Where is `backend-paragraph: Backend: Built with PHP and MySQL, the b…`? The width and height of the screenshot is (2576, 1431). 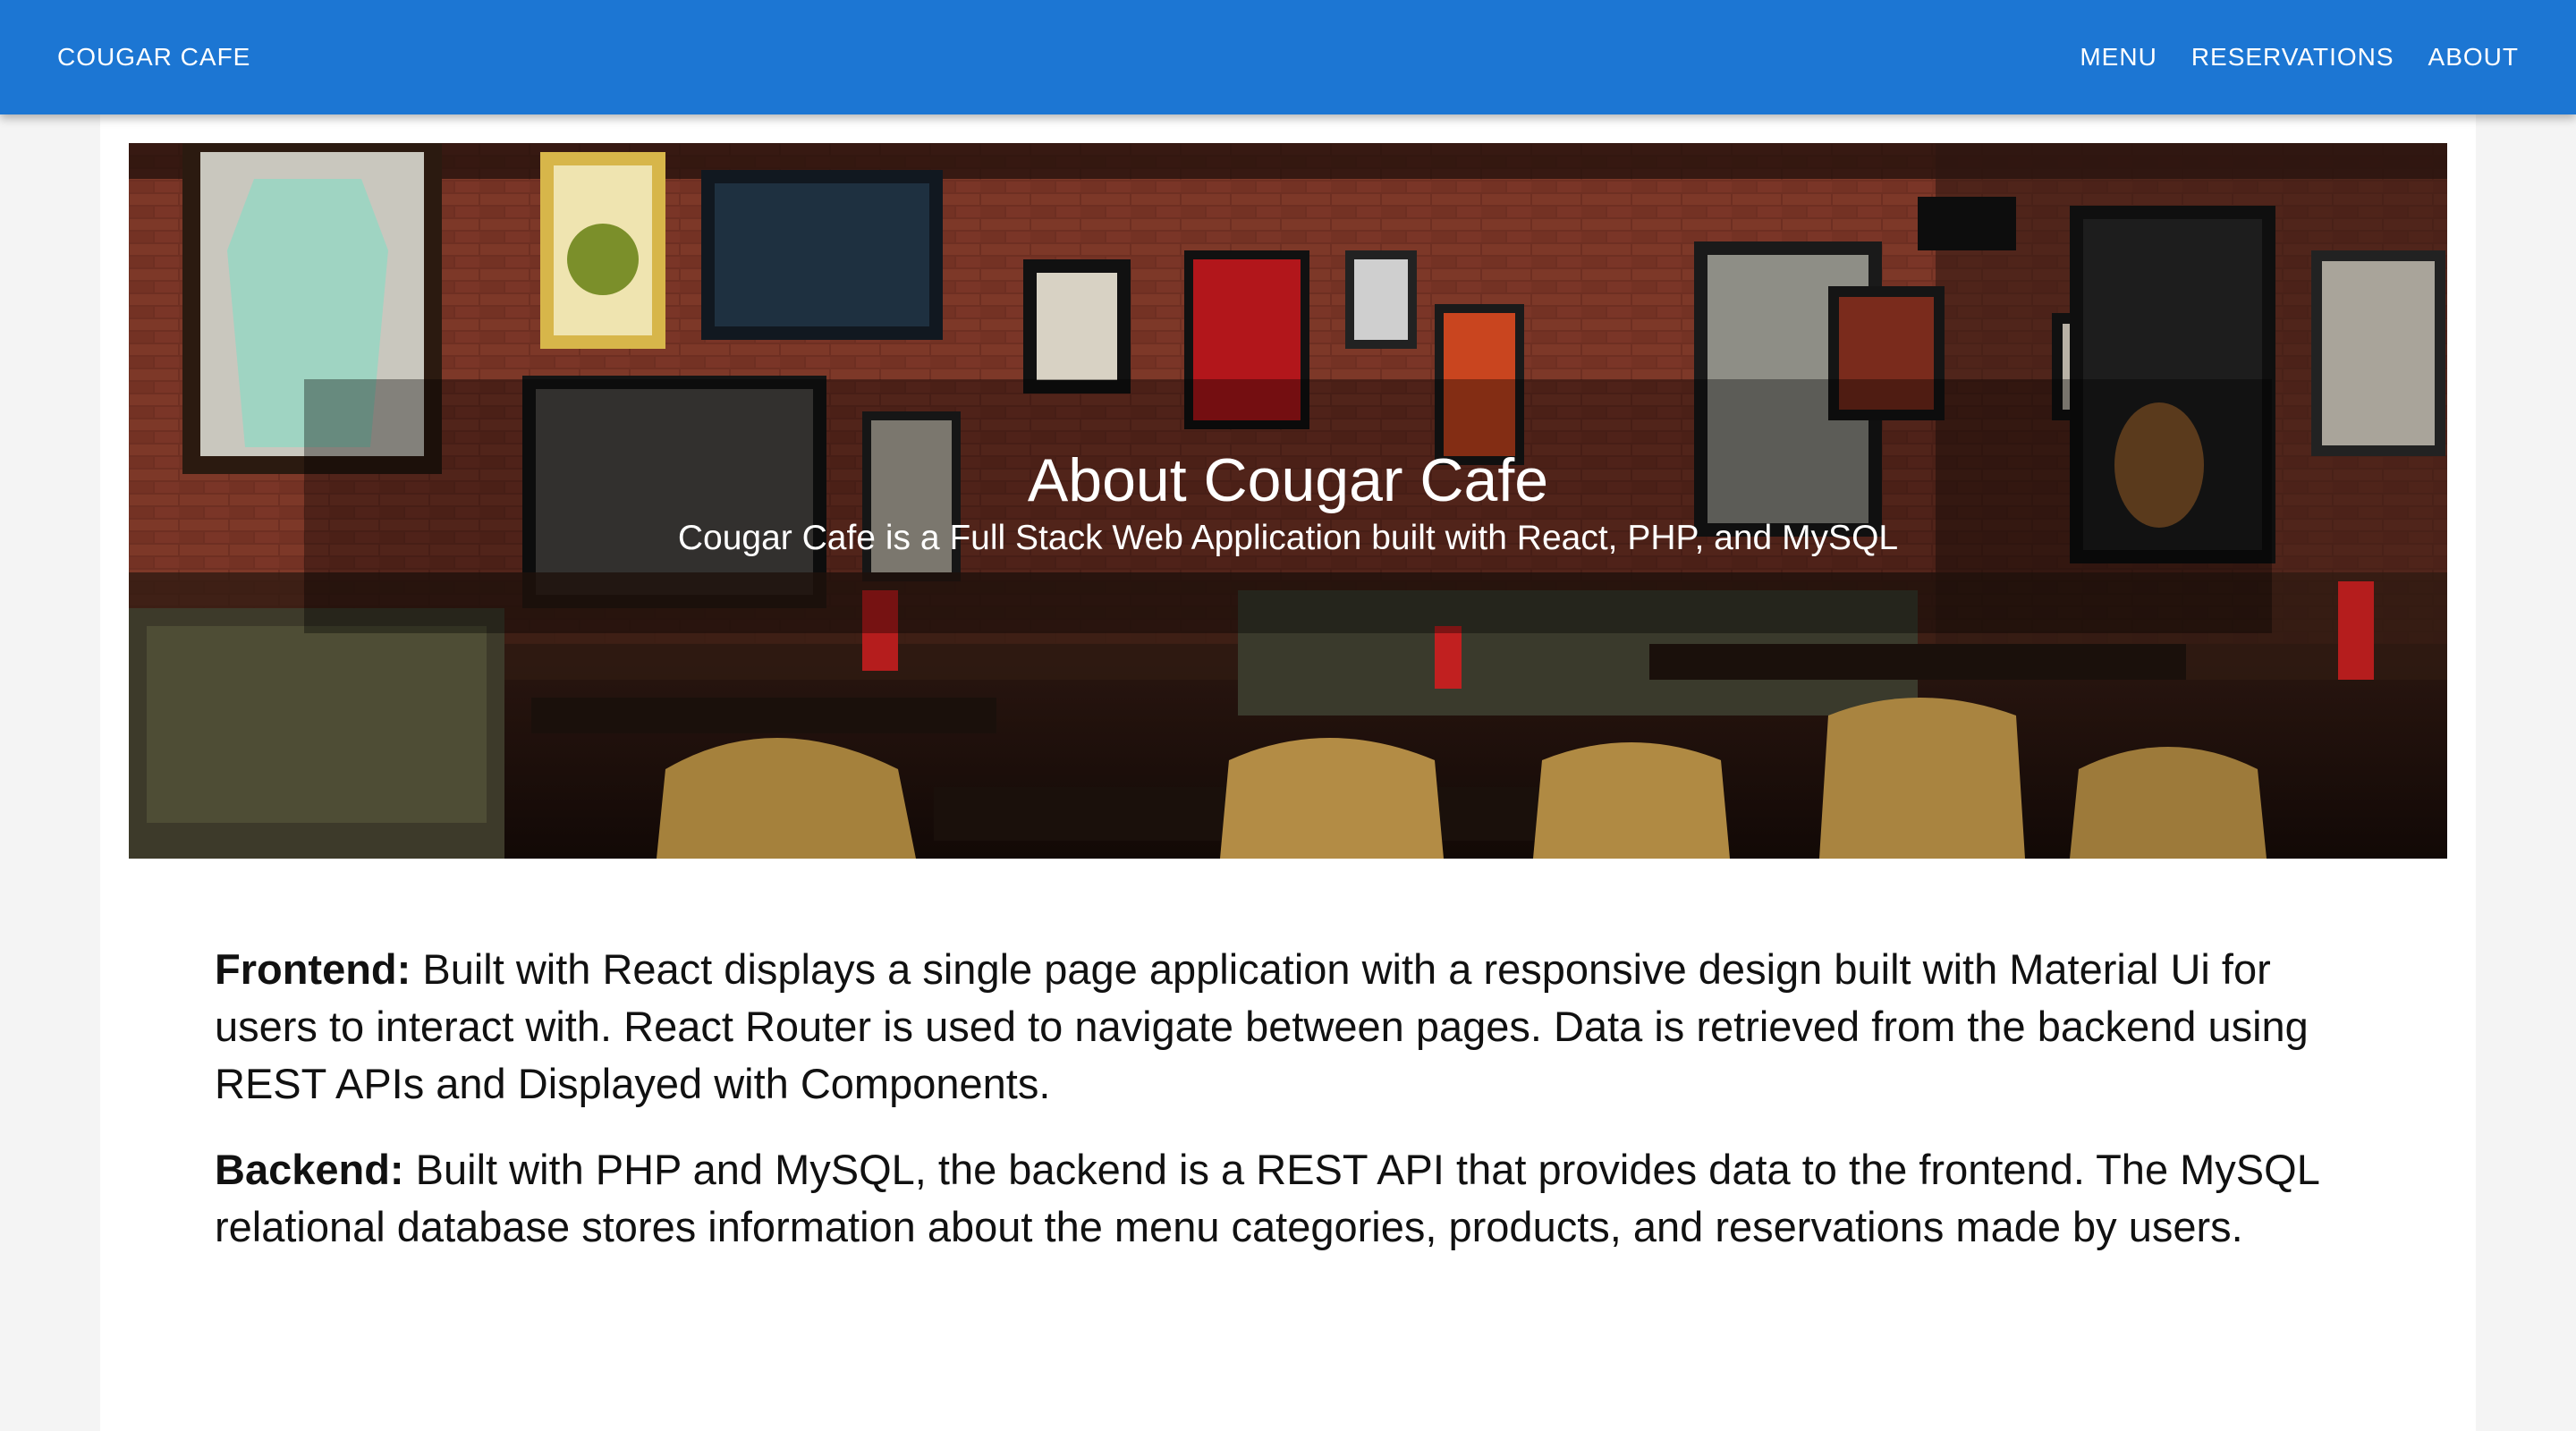
backend-paragraph: Backend: Built with PHP and MySQL, the b… is located at coordinates (1297, 1199).